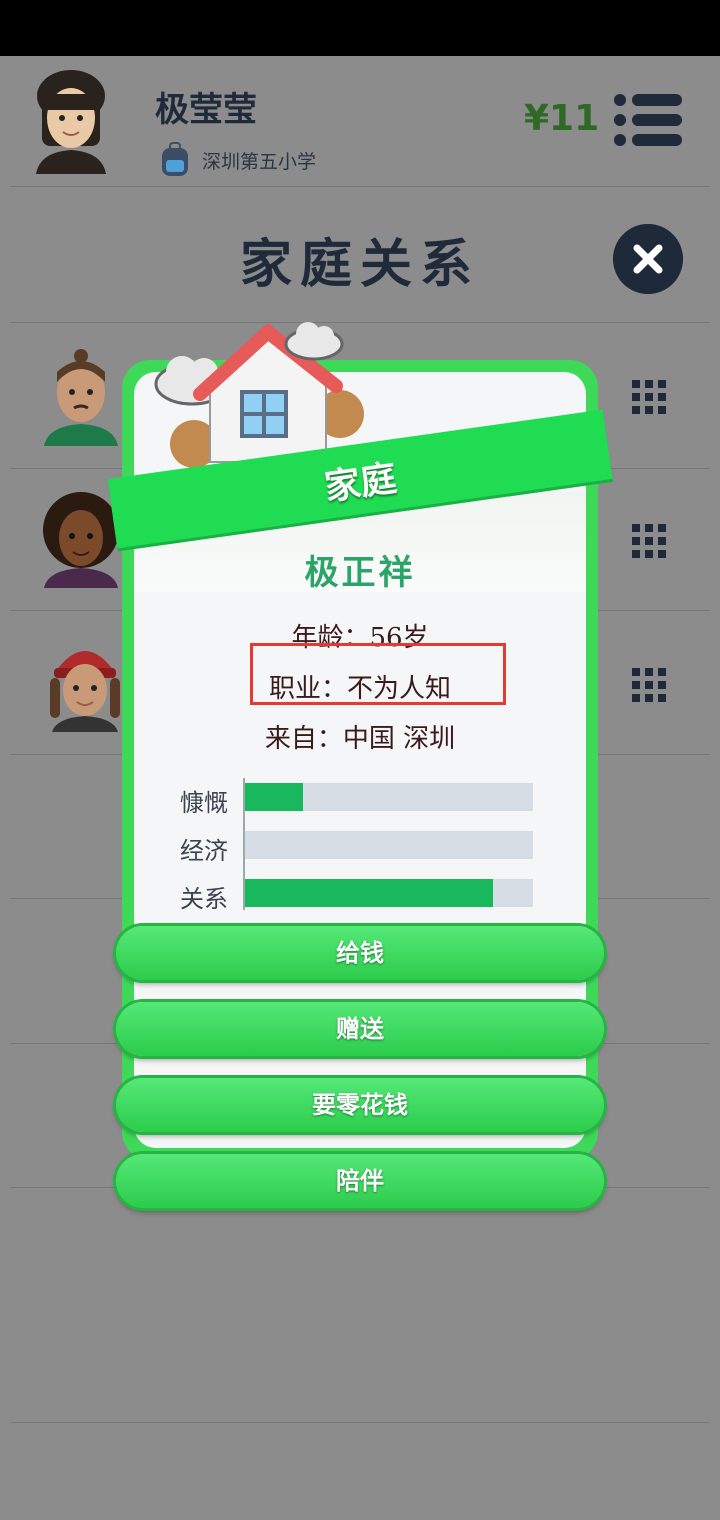 This screenshot has width=720, height=1520. I want to click on close-icon, so click(648, 259).